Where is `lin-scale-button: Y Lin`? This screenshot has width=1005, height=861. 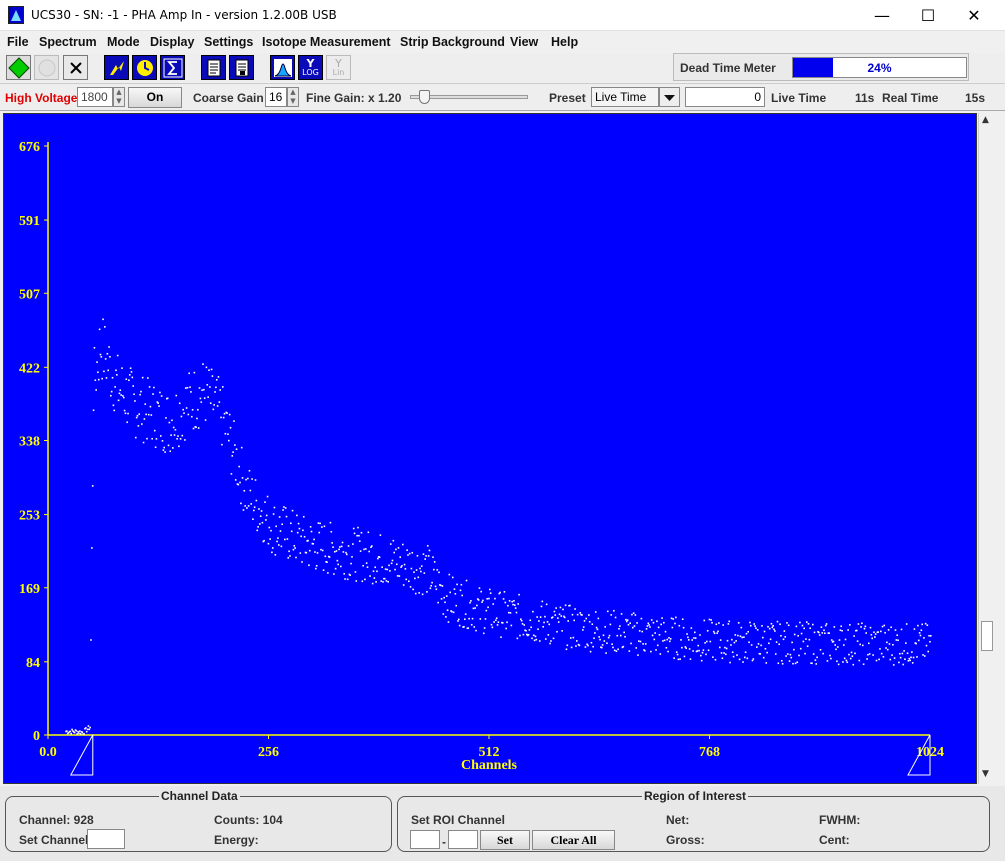 lin-scale-button: Y Lin is located at coordinates (338, 67).